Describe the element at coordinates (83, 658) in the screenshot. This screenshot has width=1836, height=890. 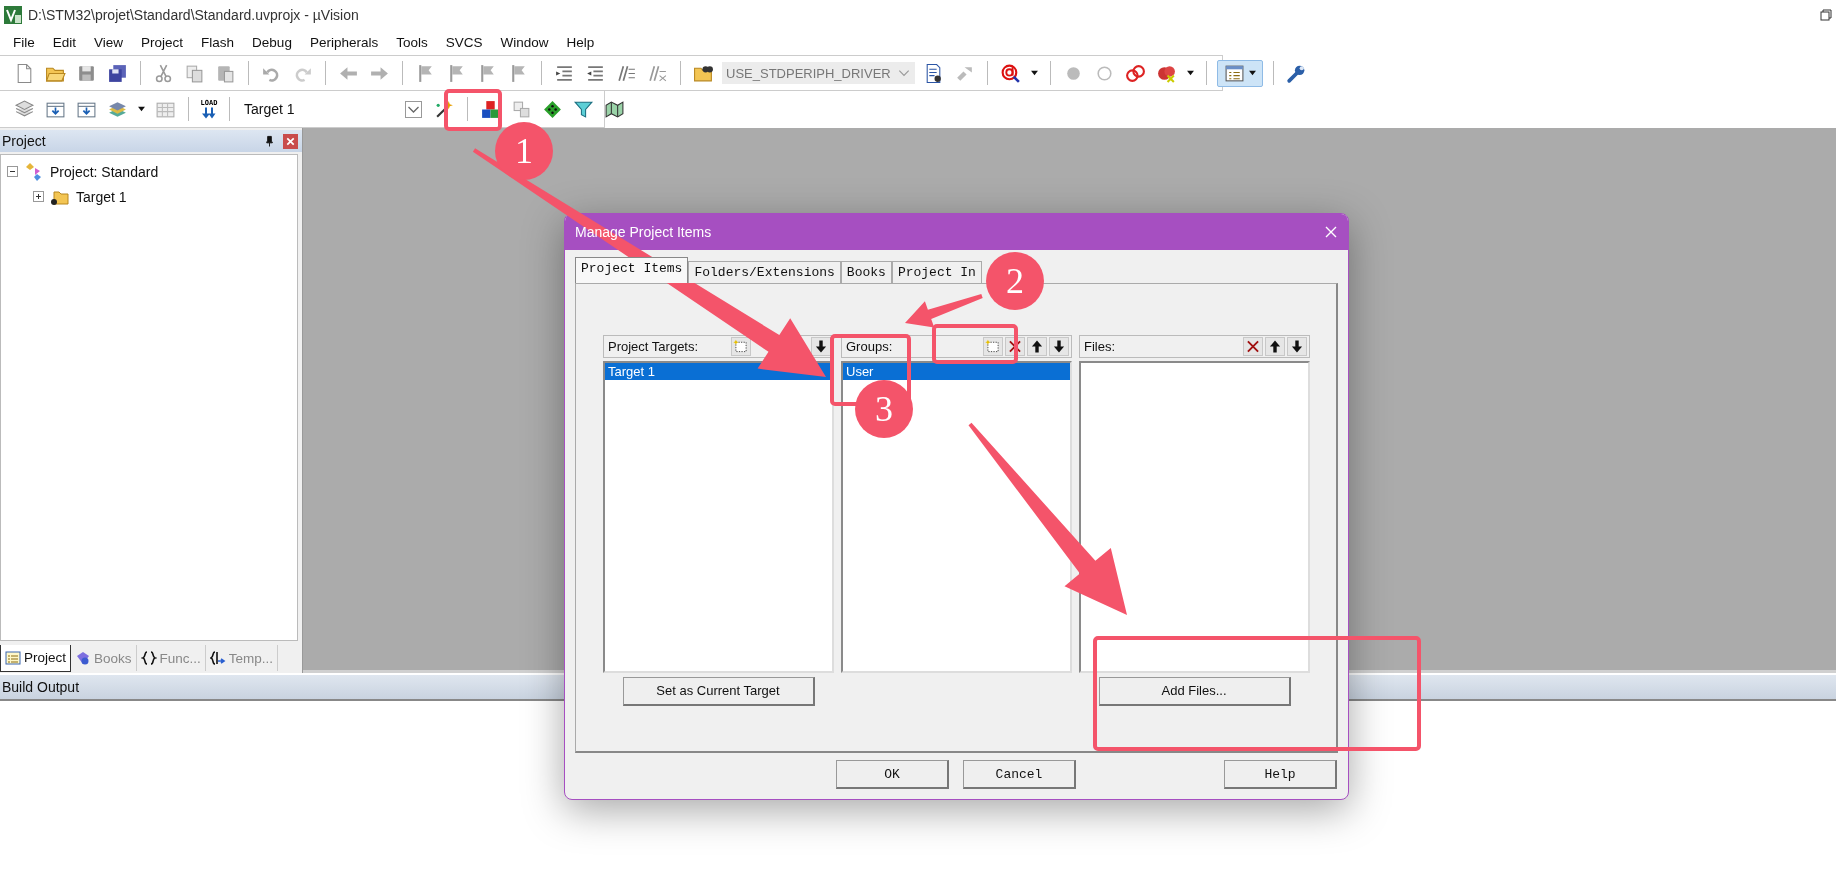
I see `book-icon` at that location.